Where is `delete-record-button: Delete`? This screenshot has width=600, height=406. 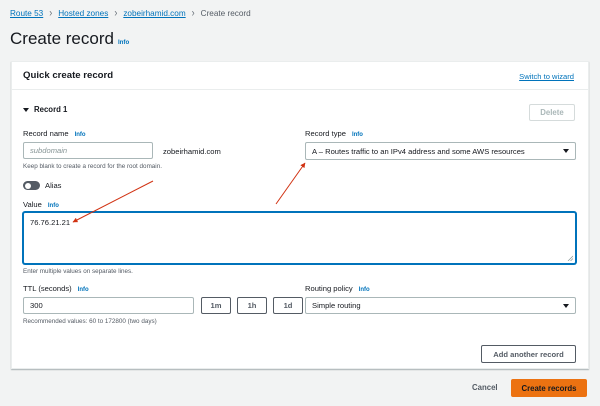
delete-record-button: Delete is located at coordinates (552, 112).